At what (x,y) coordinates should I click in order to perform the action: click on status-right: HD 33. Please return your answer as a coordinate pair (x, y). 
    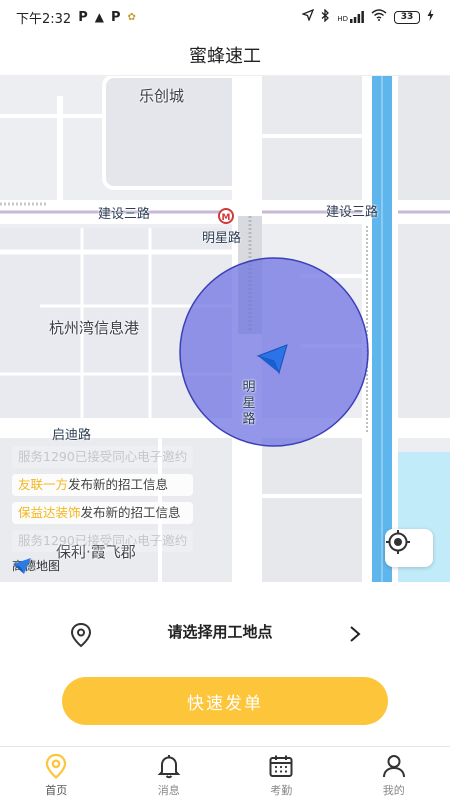
    Looking at the image, I should click on (367, 16).